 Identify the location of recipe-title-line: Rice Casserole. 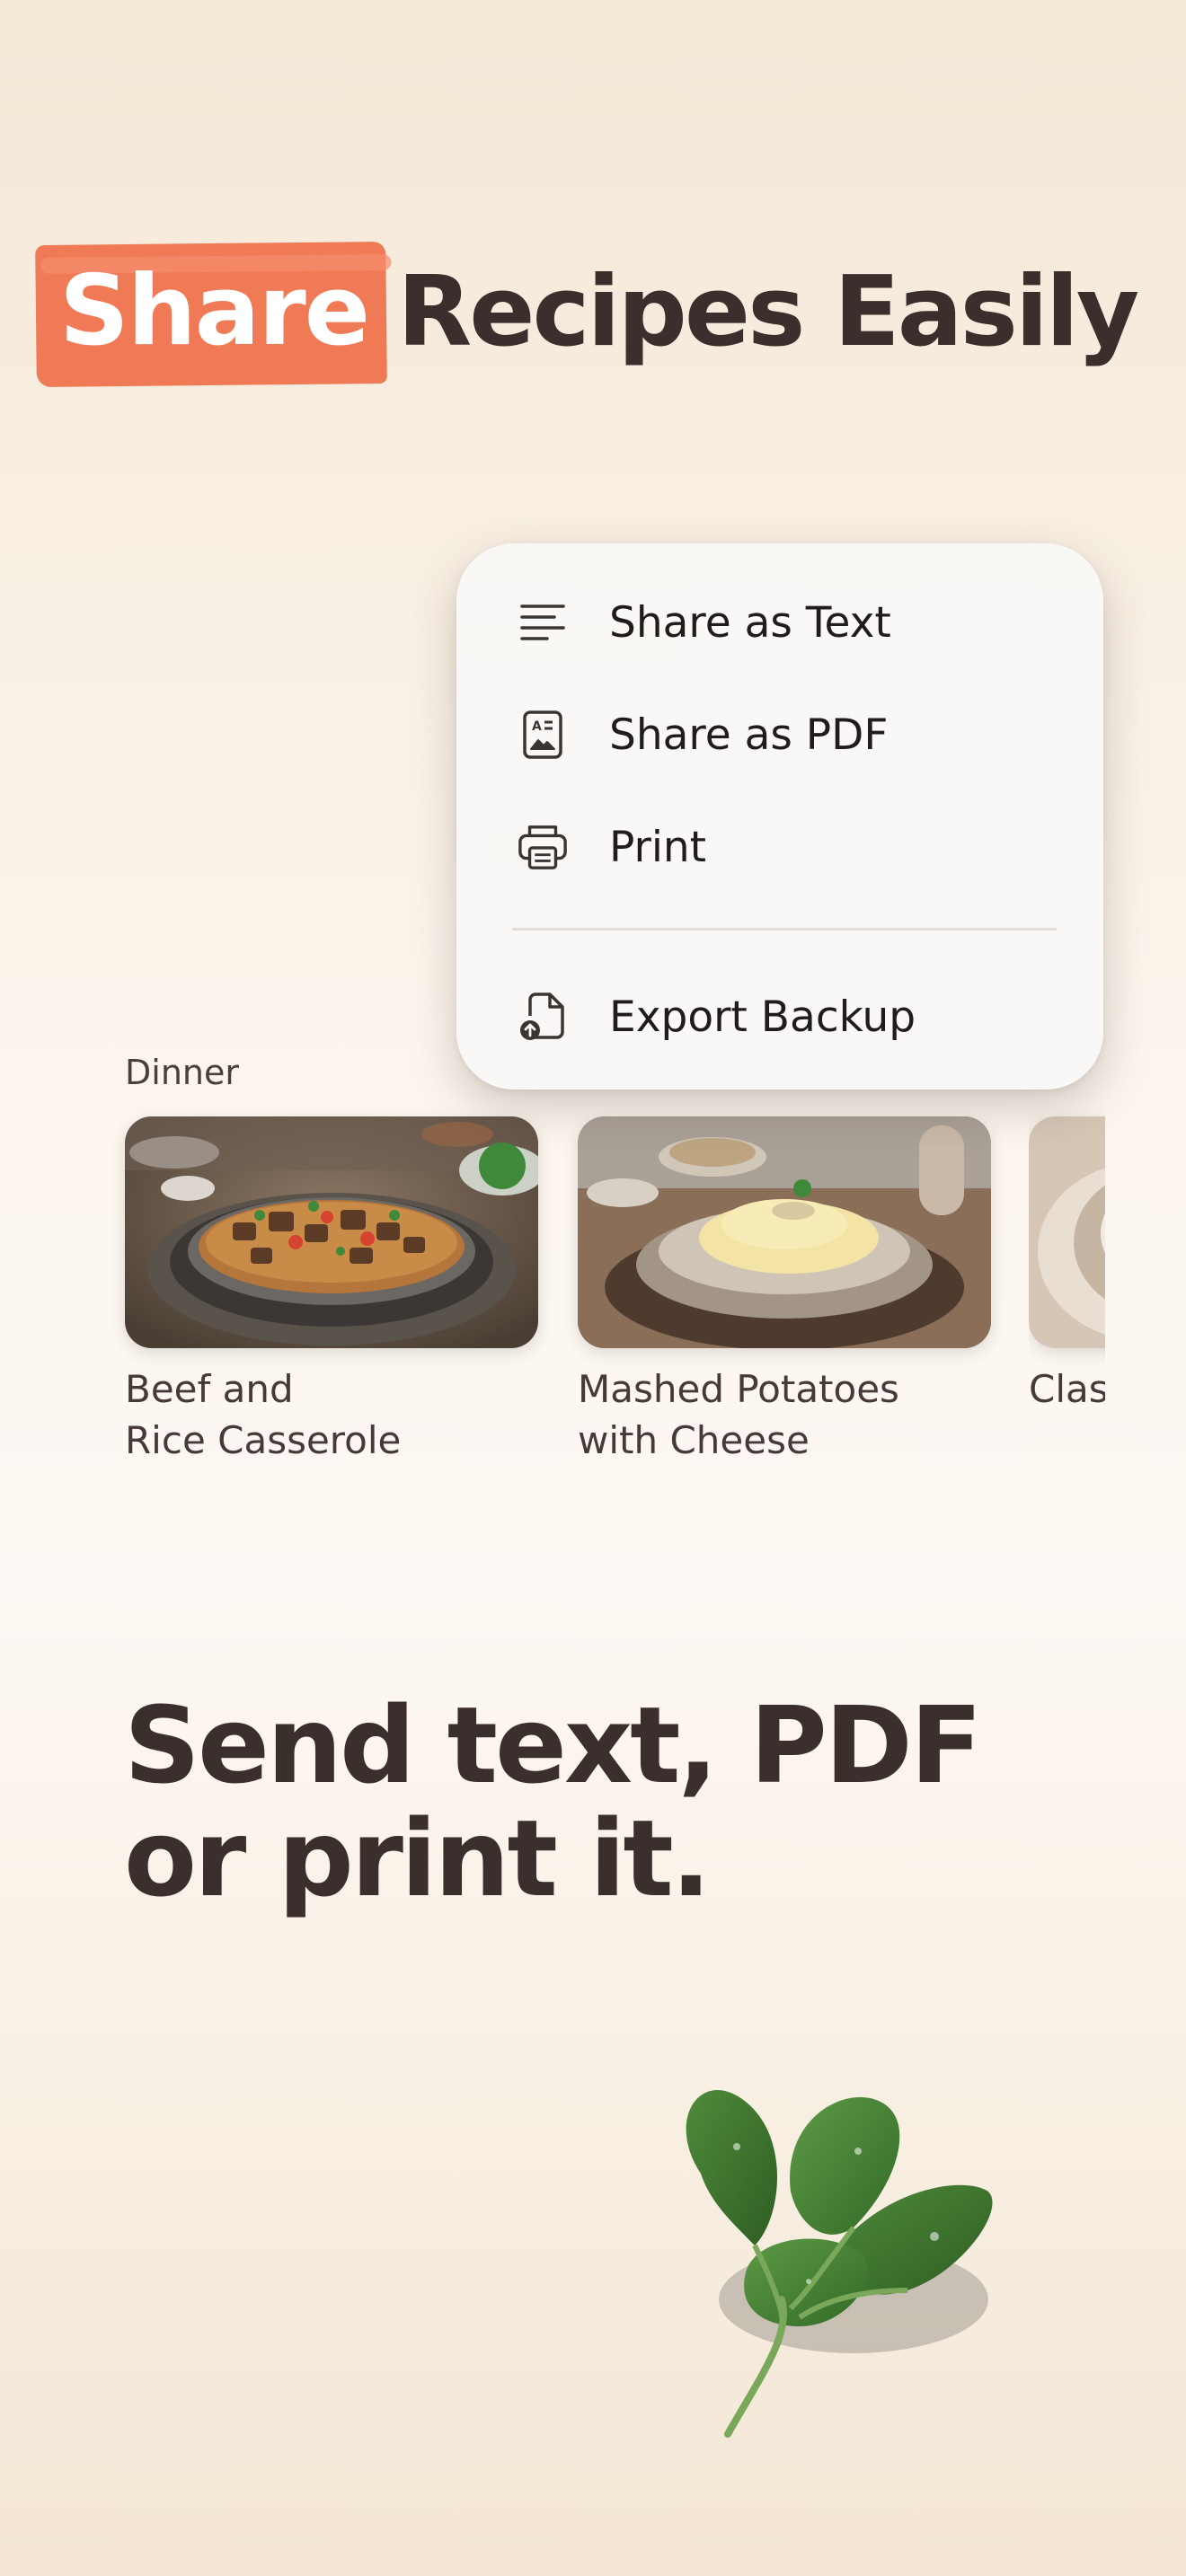
(263, 1440).